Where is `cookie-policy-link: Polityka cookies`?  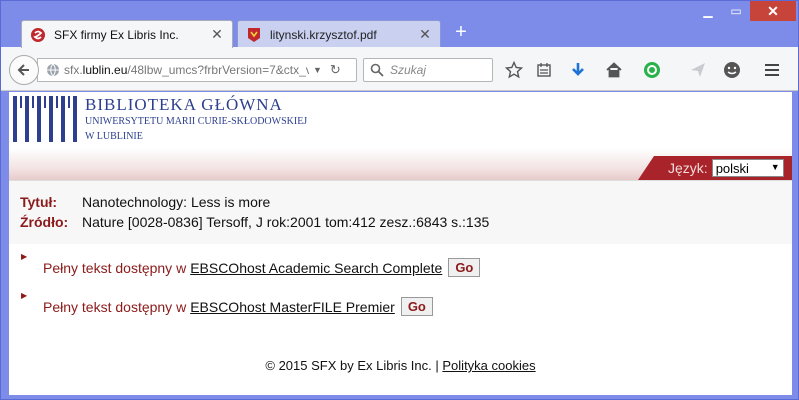 cookie-policy-link: Polityka cookies is located at coordinates (488, 365).